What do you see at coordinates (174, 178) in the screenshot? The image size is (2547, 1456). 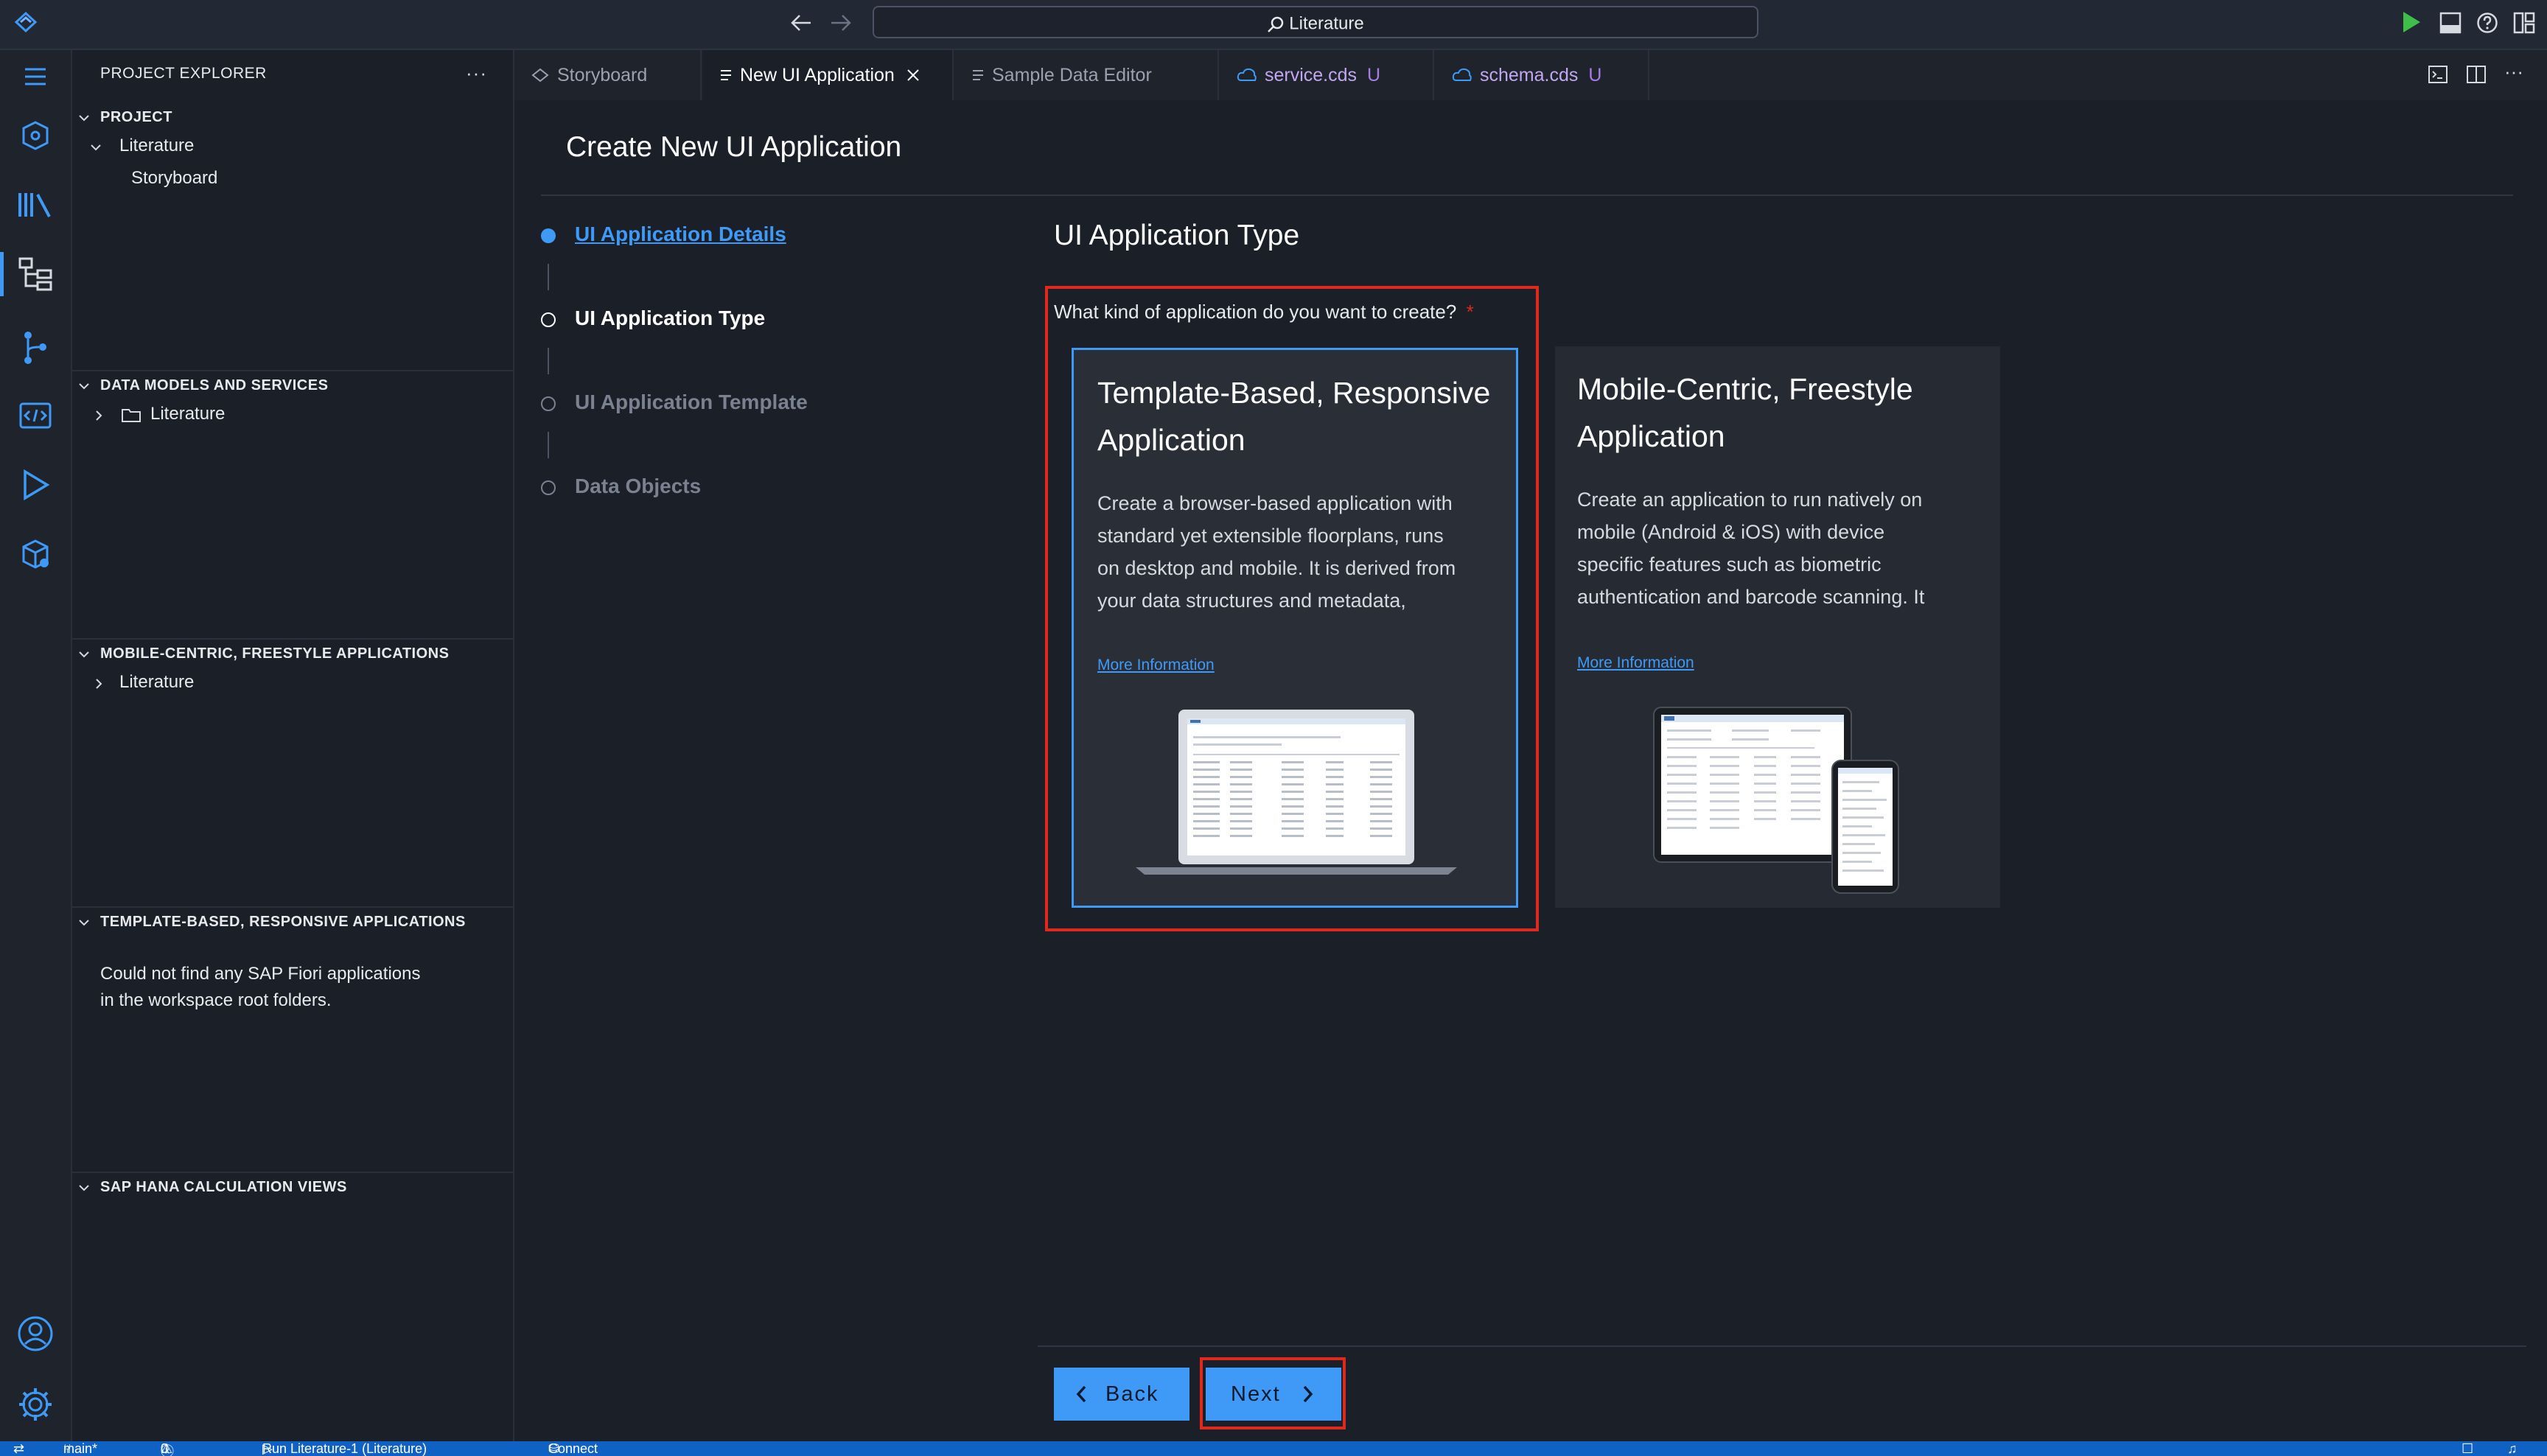 I see `tree-item-storyboard: Storyboard` at bounding box center [174, 178].